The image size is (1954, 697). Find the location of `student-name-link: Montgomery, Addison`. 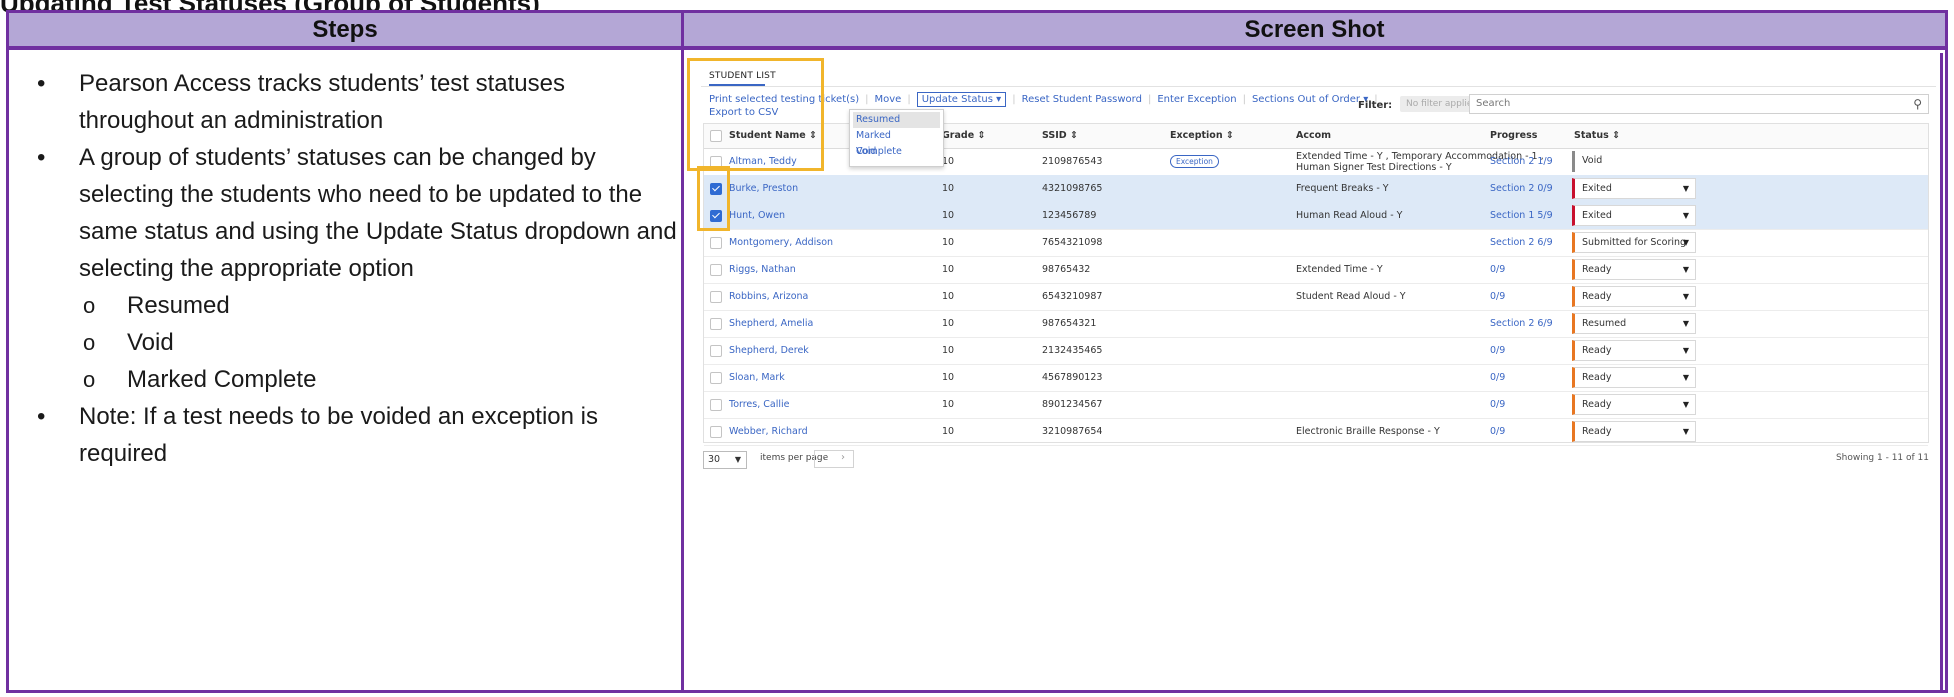

student-name-link: Montgomery, Addison is located at coordinates (781, 242).